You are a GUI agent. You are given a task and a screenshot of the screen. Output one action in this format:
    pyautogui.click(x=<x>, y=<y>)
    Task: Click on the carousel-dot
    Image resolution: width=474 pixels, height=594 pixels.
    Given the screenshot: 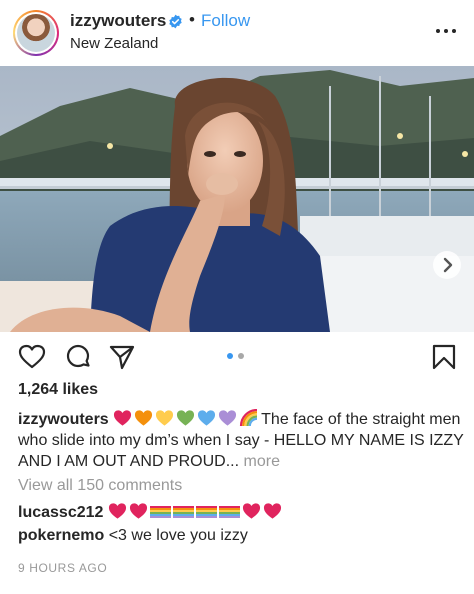 What is the action you would take?
    pyautogui.click(x=241, y=356)
    